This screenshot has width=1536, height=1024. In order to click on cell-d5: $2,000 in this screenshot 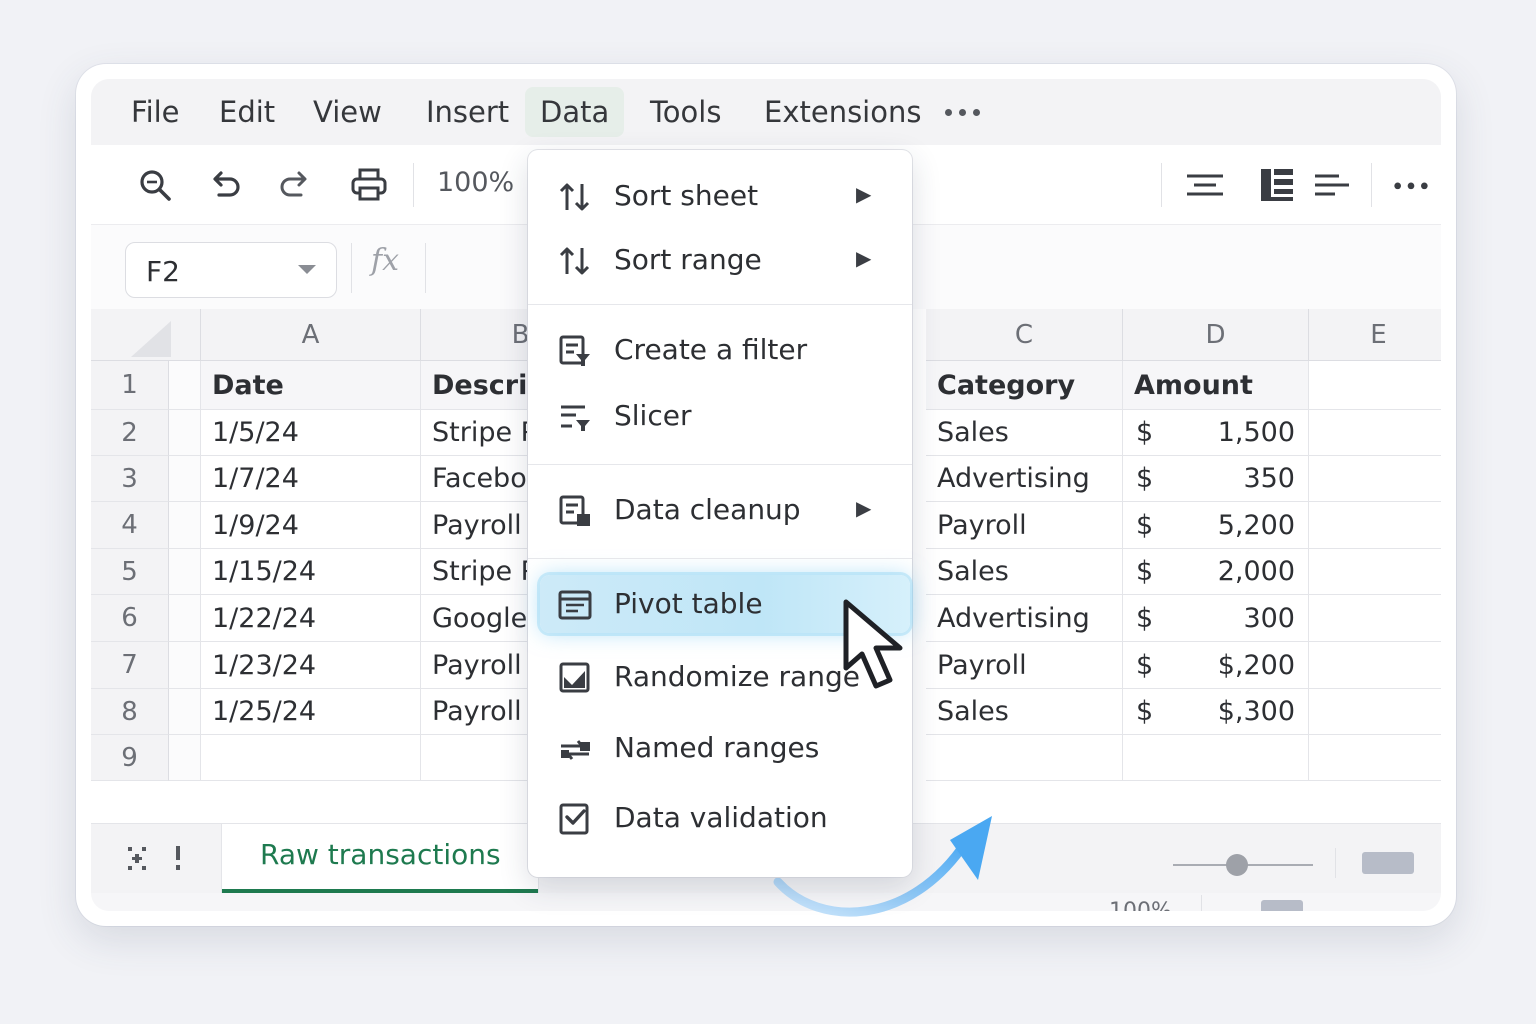, I will do `click(1216, 572)`.